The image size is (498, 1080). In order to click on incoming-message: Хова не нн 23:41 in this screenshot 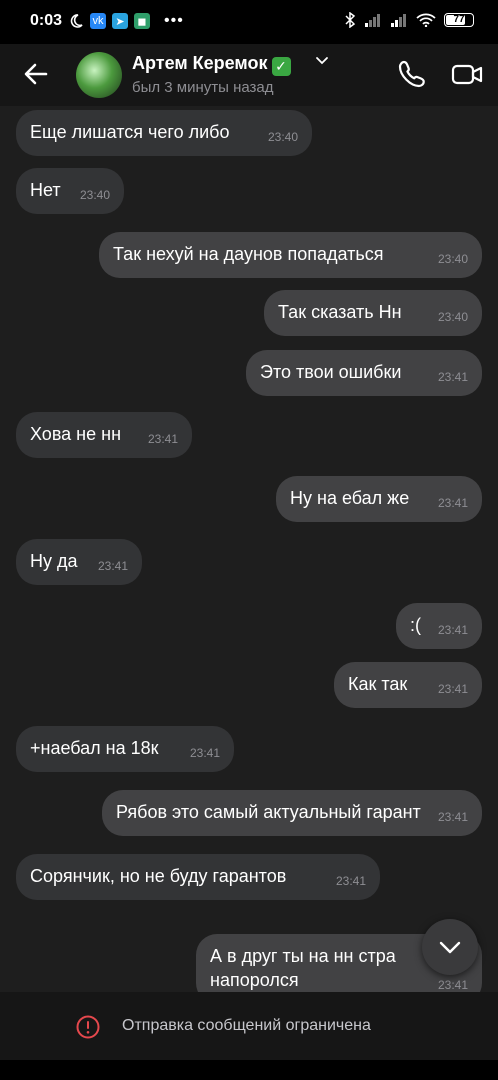, I will do `click(104, 435)`.